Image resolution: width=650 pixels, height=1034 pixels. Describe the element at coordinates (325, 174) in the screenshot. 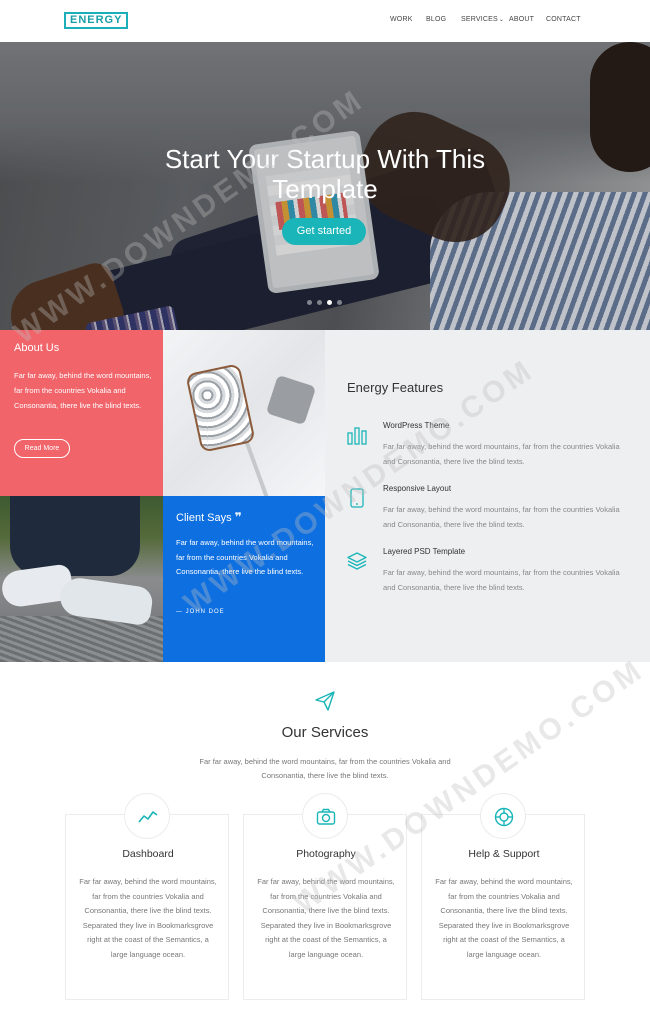

I see `hero-title: Start Your Startup With This Template` at that location.